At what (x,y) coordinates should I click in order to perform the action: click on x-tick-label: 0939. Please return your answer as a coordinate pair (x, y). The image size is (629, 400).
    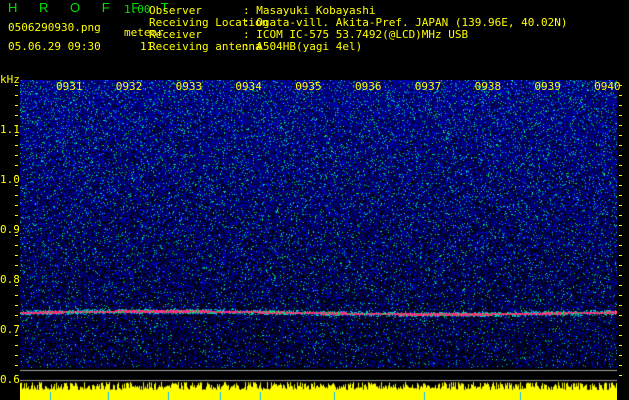
    Looking at the image, I should click on (547, 86).